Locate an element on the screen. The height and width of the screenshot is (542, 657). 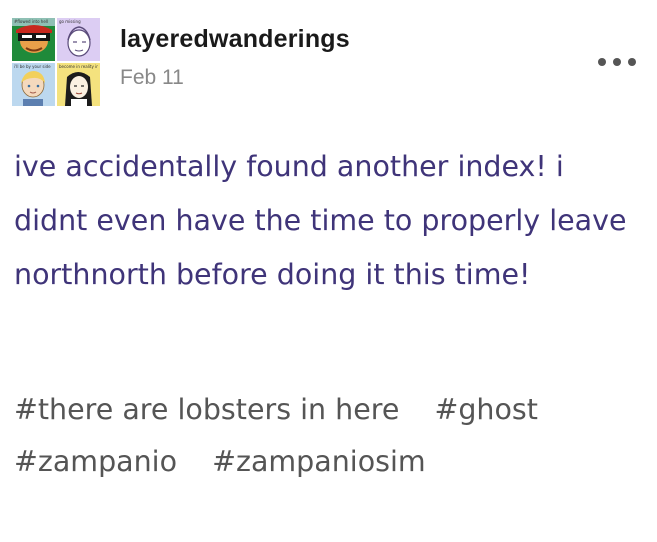
tag-zampaniosim: #zampaniosim is located at coordinates (319, 462).